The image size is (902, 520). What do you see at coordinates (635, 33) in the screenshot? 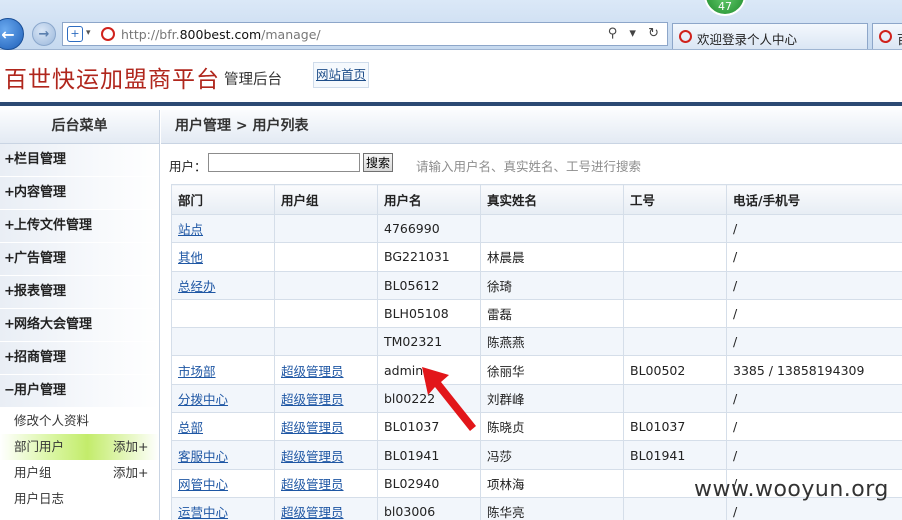
I see `search-refresh-icons: ⚲ ▾ ↻` at bounding box center [635, 33].